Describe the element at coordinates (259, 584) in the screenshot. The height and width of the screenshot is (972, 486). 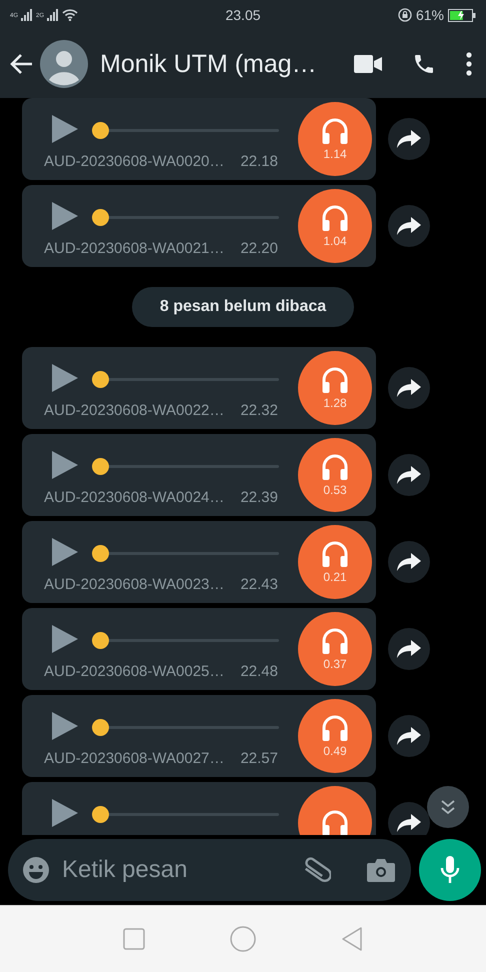
I see `message-time: 22.43` at that location.